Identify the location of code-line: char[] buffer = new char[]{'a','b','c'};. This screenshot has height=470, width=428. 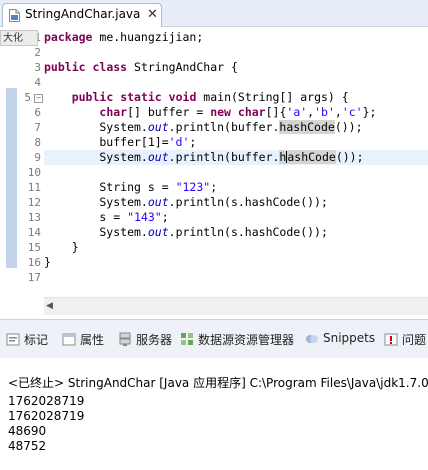
(236, 112).